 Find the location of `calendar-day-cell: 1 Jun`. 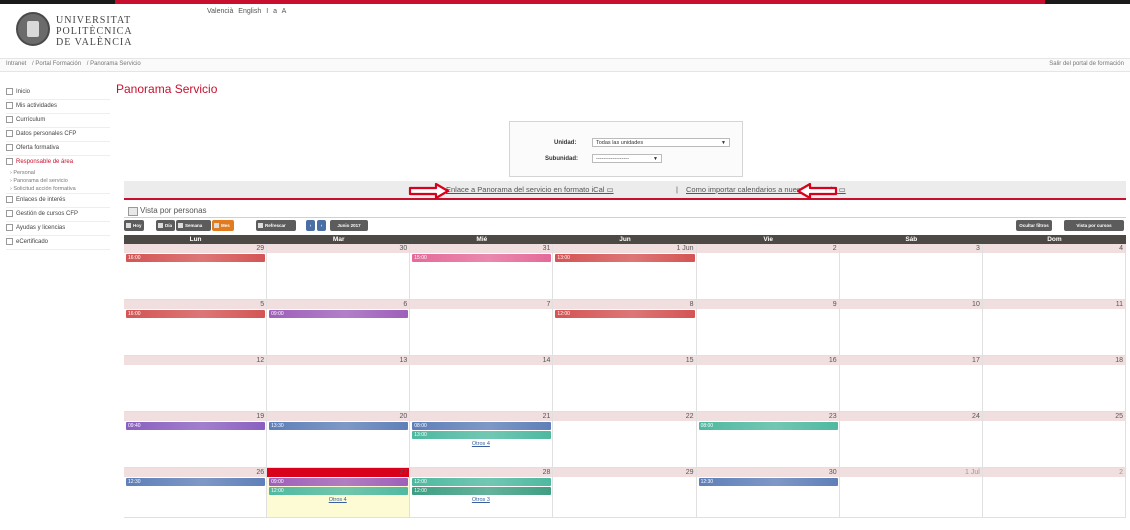

calendar-day-cell: 1 Jun is located at coordinates (625, 272).